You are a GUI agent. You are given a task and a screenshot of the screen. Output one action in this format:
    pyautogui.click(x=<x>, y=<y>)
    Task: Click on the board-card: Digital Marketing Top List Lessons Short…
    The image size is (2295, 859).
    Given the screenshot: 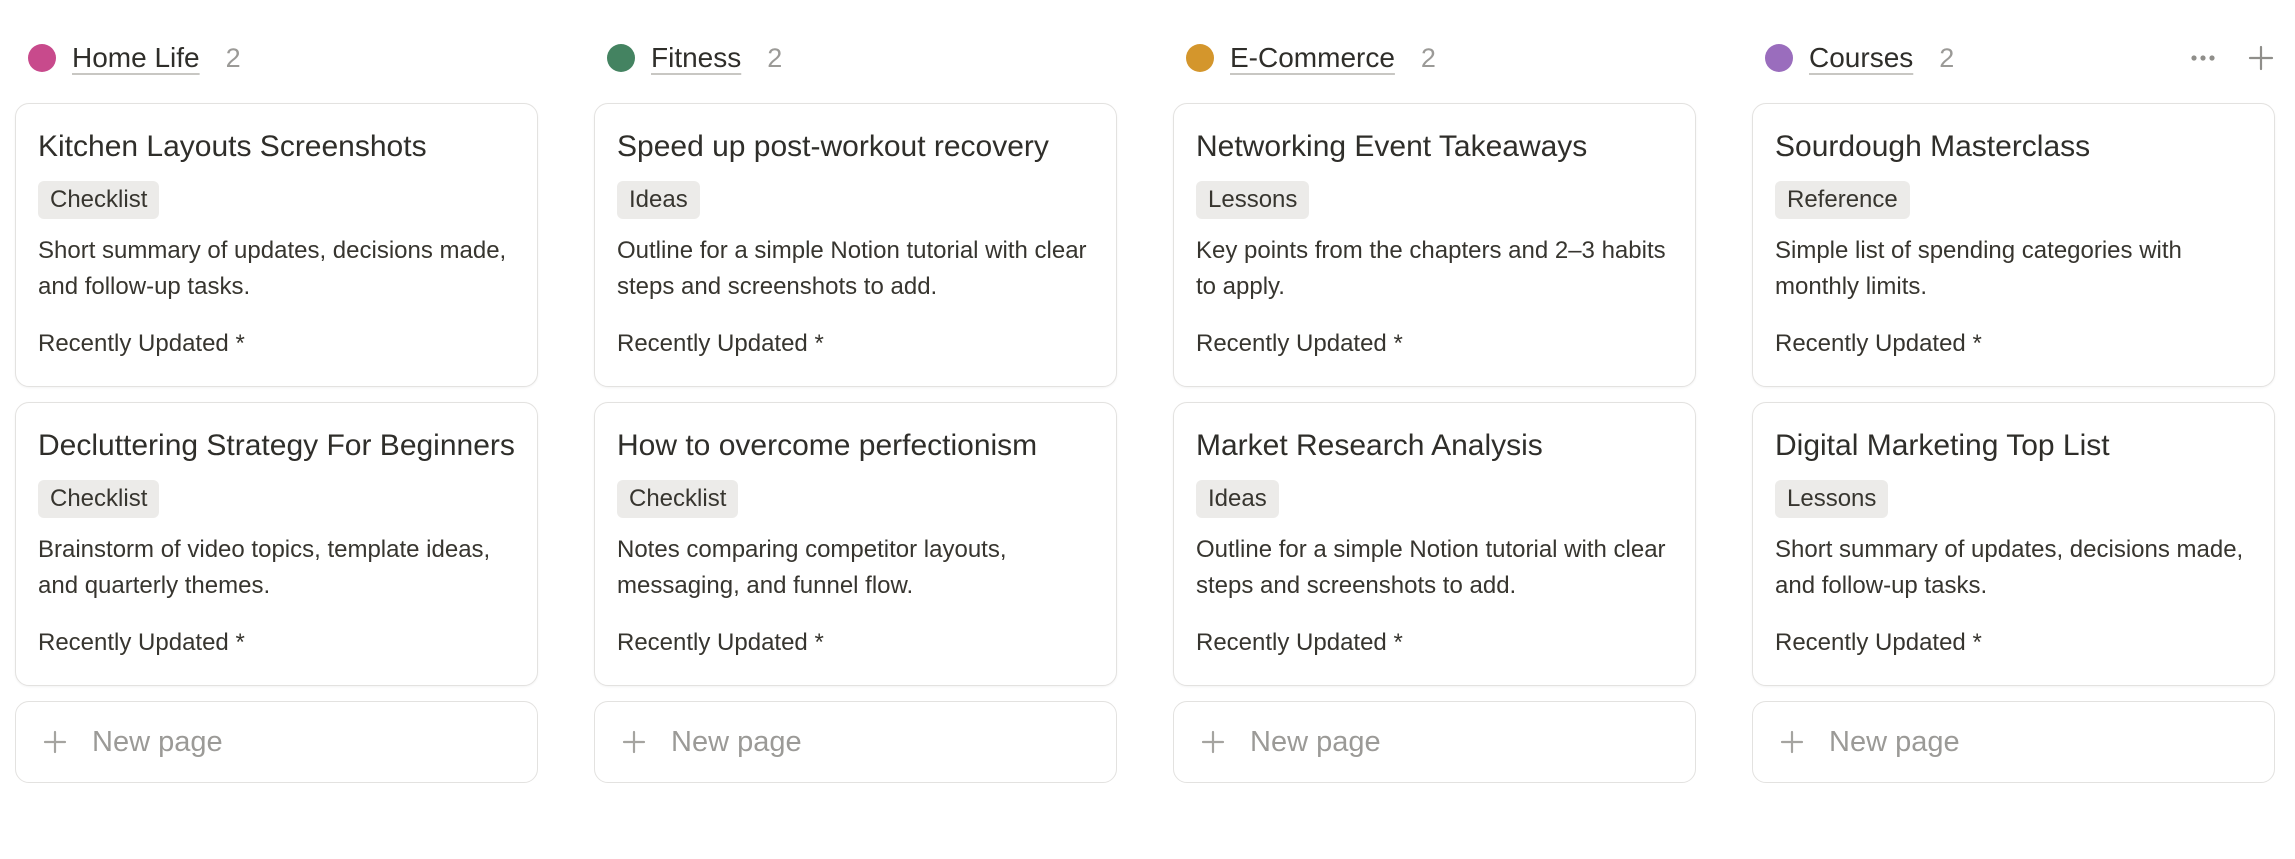 What is the action you would take?
    pyautogui.click(x=2013, y=544)
    